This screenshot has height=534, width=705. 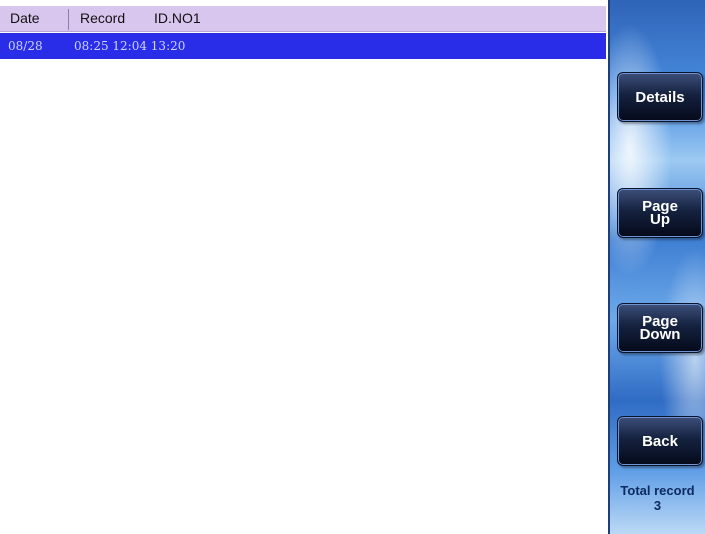 I want to click on details-label: Details, so click(x=660, y=97).